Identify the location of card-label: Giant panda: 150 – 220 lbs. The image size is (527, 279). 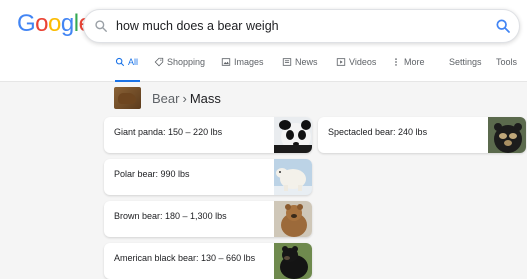
(168, 132).